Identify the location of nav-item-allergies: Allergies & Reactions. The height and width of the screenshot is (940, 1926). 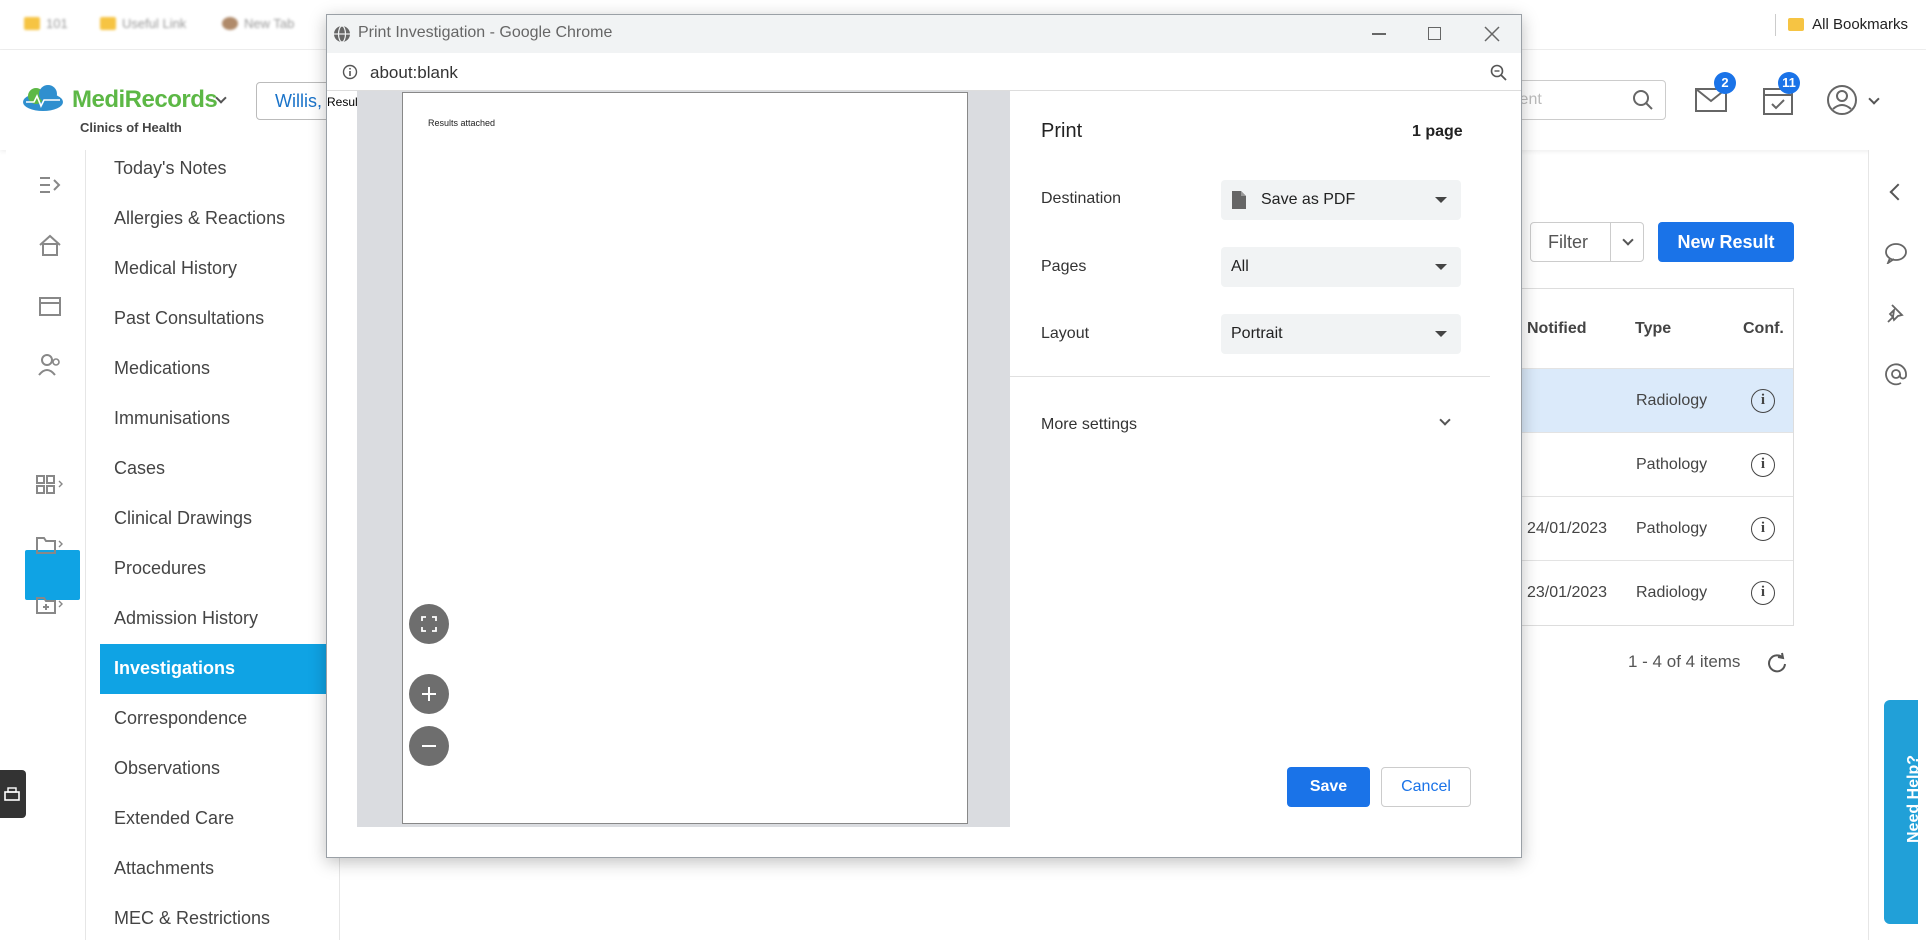
(199, 218).